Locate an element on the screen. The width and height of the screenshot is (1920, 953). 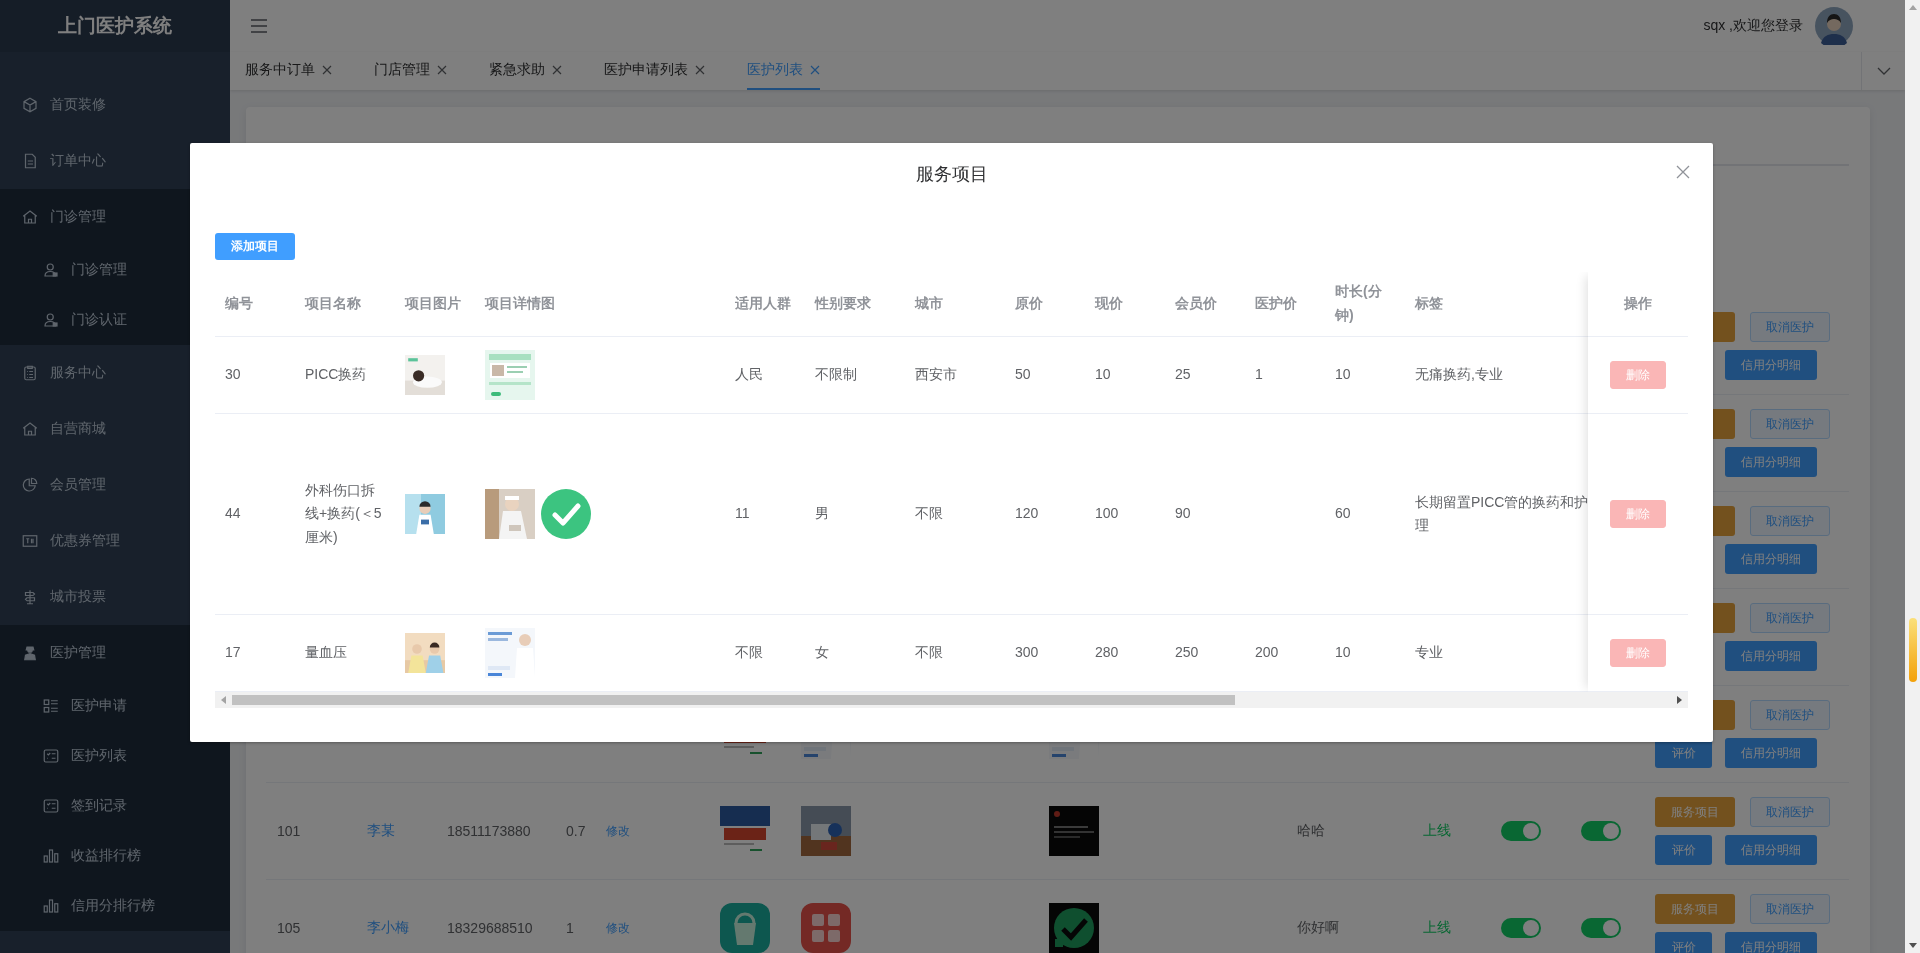
submenu-item: 收益排行榜 is located at coordinates (115, 856).